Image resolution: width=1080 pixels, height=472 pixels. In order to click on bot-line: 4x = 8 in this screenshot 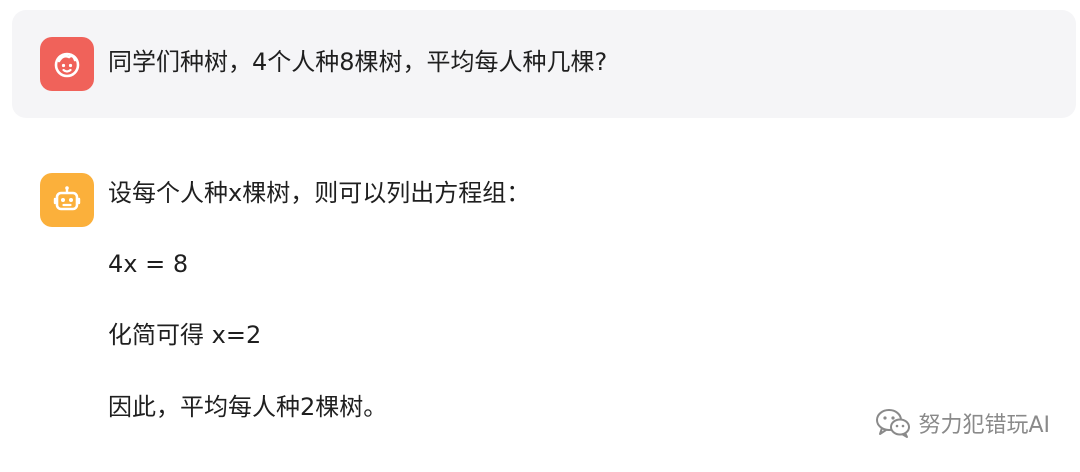, I will do `click(148, 264)`.